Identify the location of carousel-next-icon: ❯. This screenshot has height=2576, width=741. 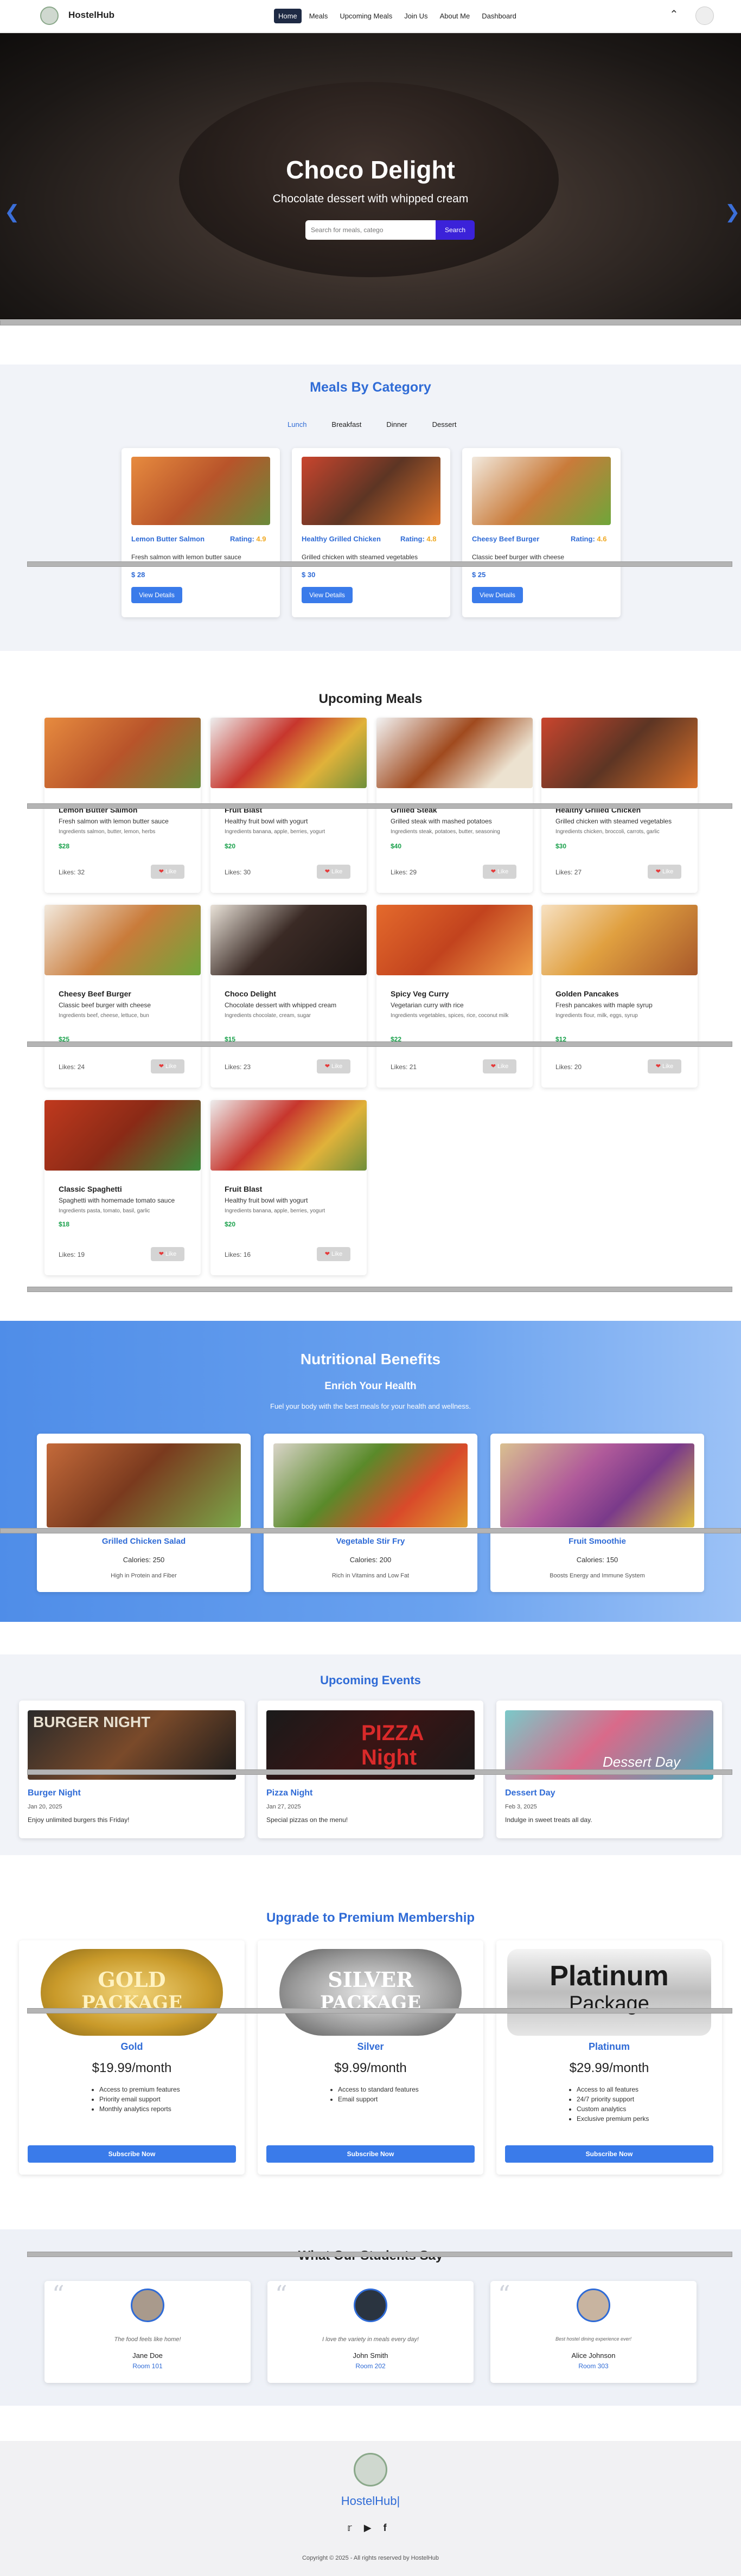
(732, 212).